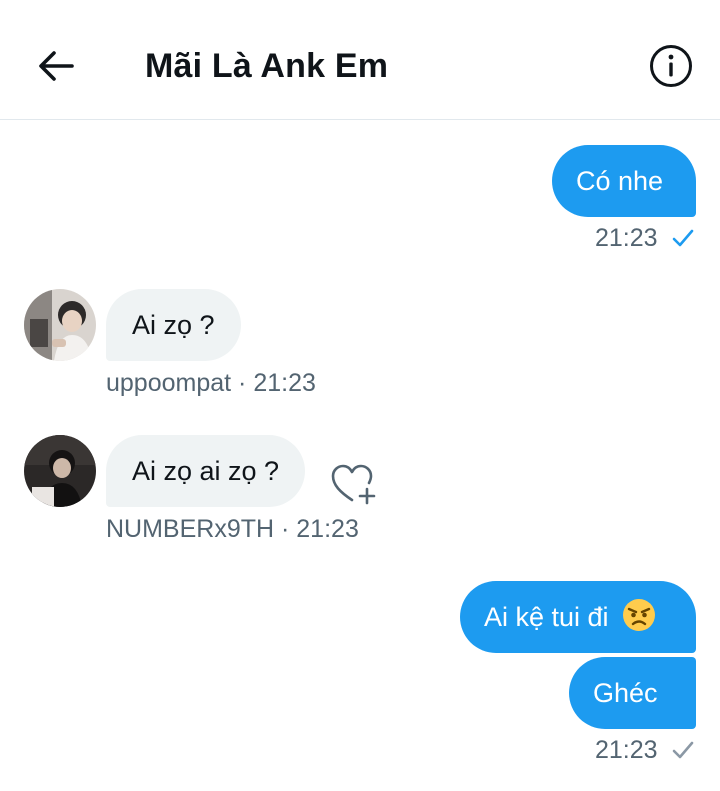 This screenshot has width=720, height=791. I want to click on message-sender-meta: NUMBERx9TH · 21:23, so click(232, 529).